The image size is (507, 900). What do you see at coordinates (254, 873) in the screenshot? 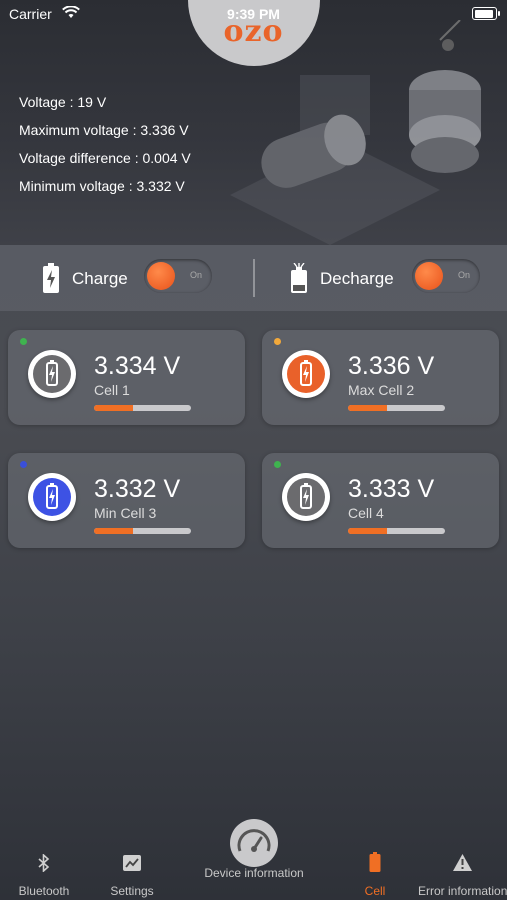
I see `tab-label: Device information` at bounding box center [254, 873].